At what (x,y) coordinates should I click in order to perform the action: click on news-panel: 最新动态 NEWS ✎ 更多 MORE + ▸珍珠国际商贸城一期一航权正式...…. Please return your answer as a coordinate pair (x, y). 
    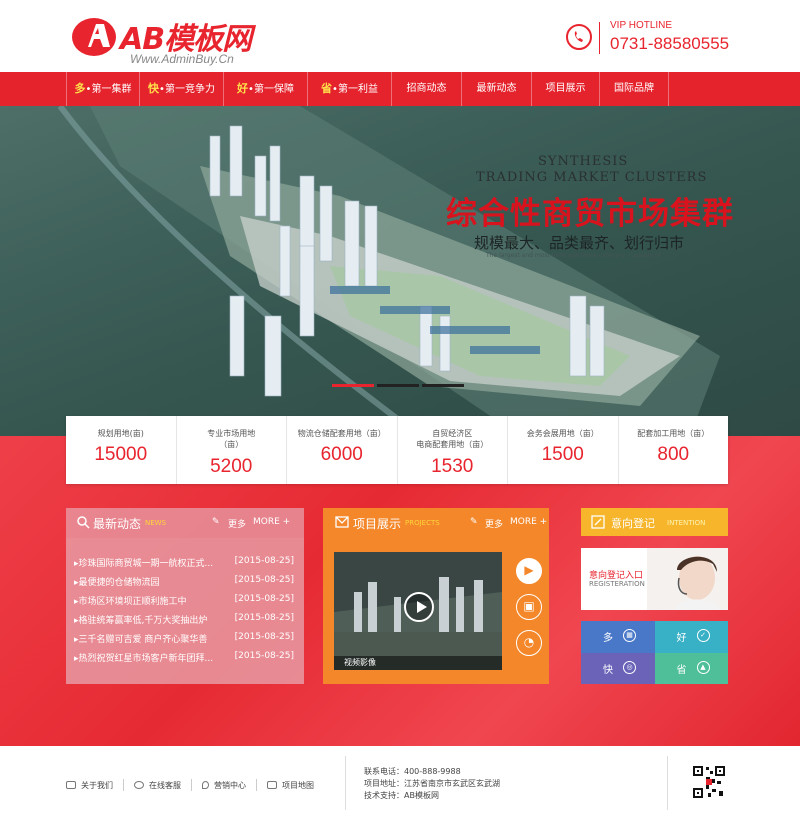
    Looking at the image, I should click on (185, 596).